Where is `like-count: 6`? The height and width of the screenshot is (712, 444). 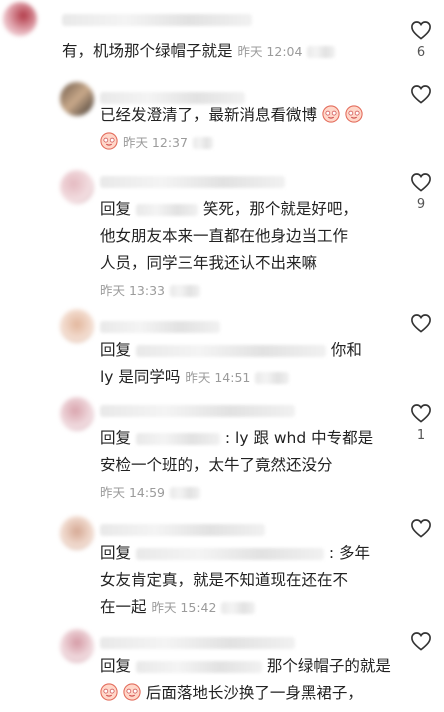 like-count: 6 is located at coordinates (421, 52).